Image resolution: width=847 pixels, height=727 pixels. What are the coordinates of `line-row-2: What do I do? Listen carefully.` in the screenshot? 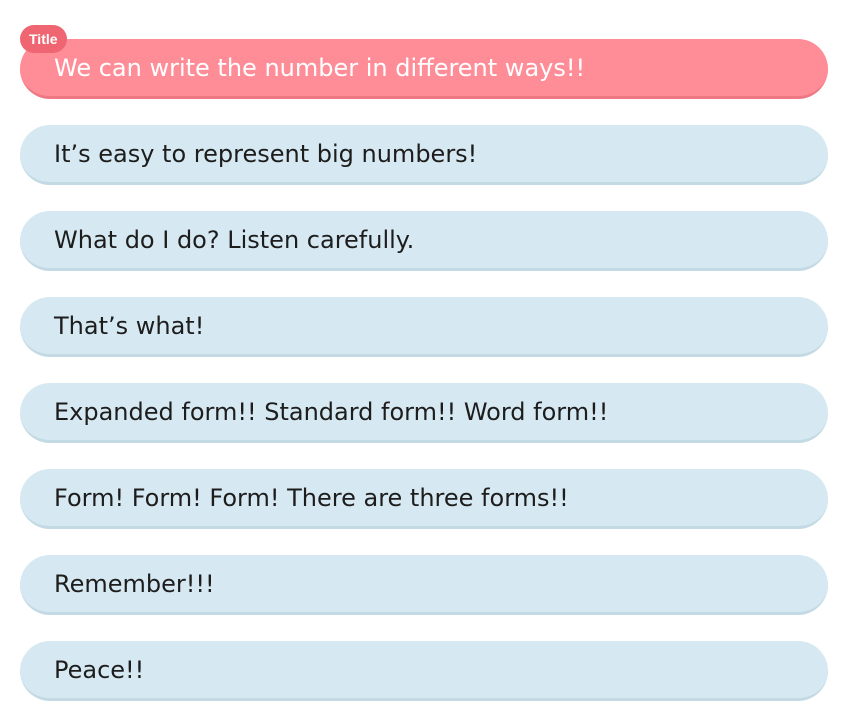 It's located at (424, 241).